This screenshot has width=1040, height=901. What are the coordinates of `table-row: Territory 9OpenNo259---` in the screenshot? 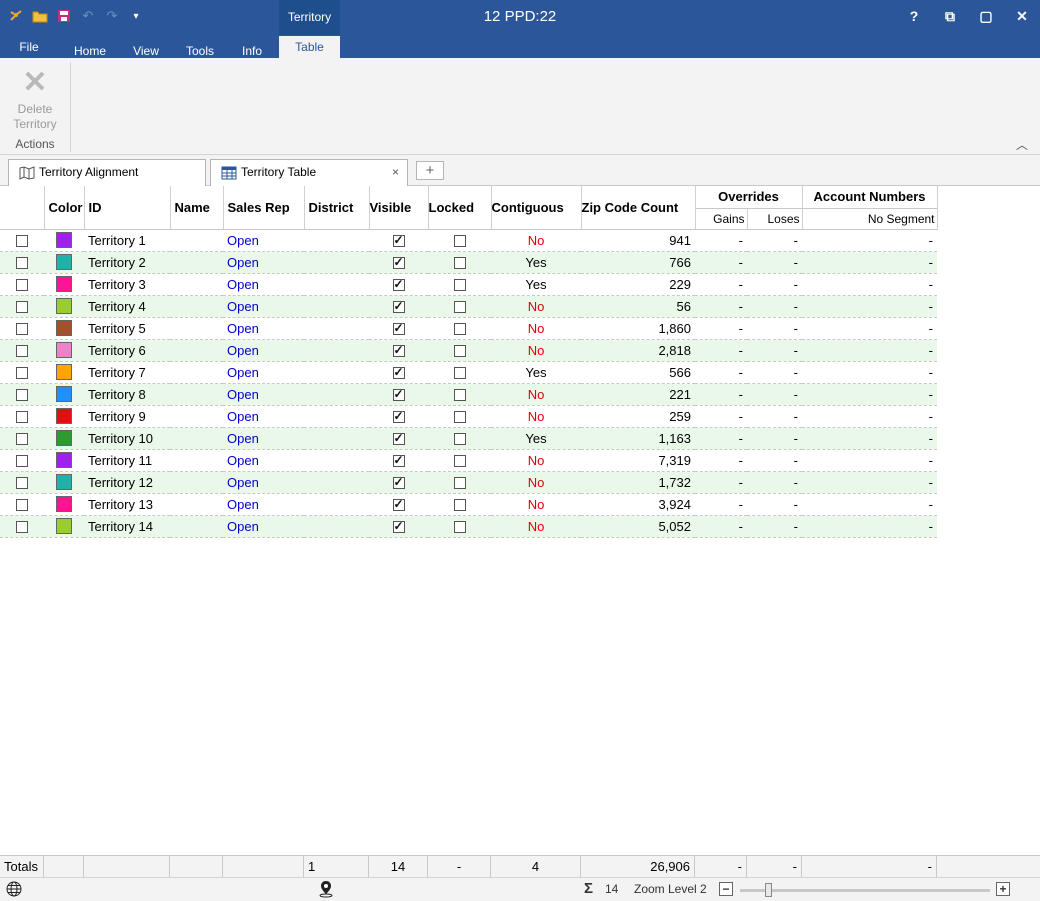 It's located at (469, 416).